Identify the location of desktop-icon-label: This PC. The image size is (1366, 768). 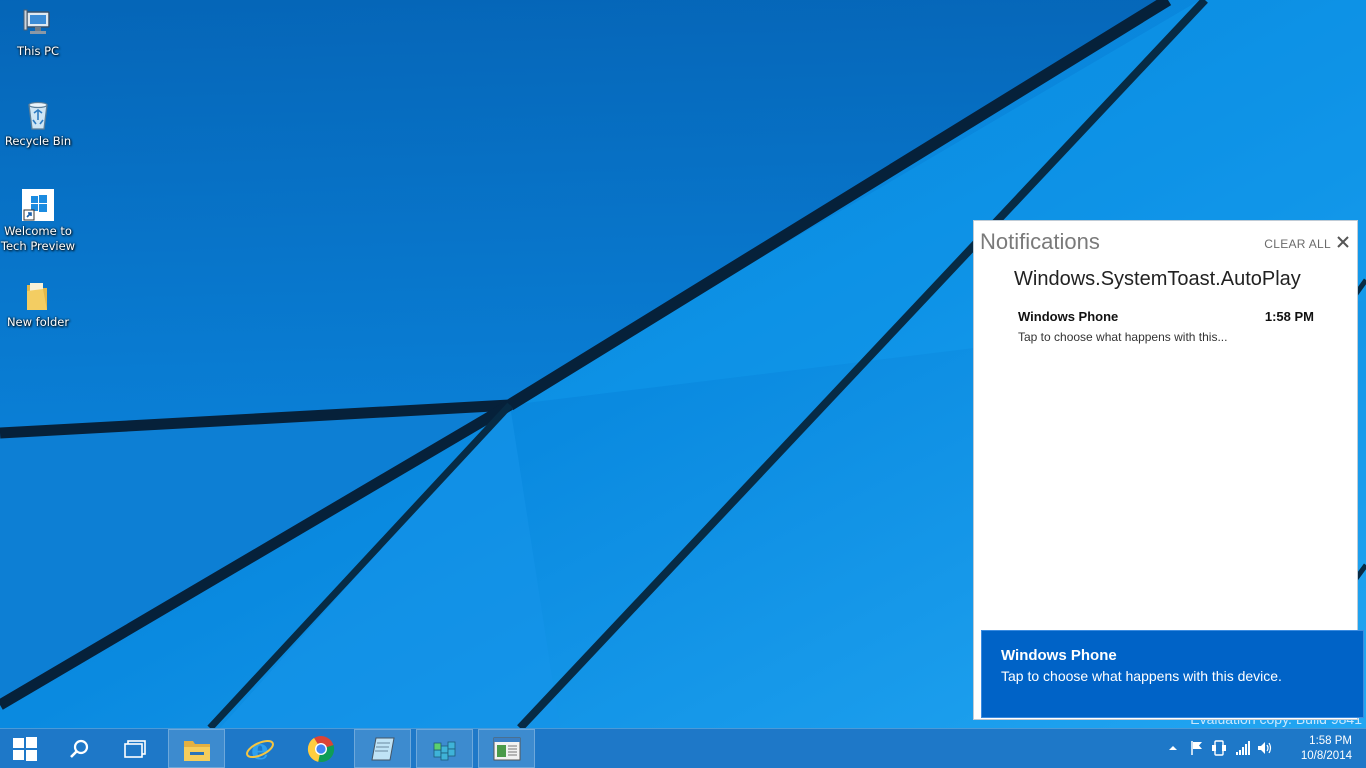
(38, 51).